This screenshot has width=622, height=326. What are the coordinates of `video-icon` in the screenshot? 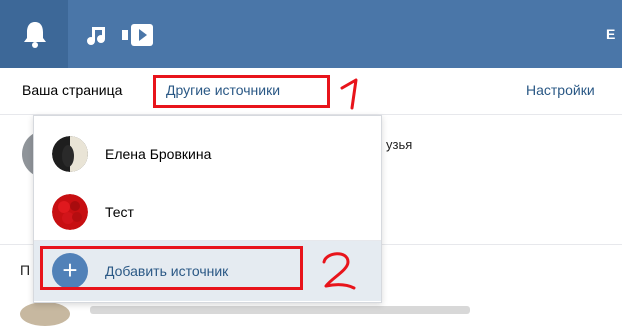 It's located at (138, 35).